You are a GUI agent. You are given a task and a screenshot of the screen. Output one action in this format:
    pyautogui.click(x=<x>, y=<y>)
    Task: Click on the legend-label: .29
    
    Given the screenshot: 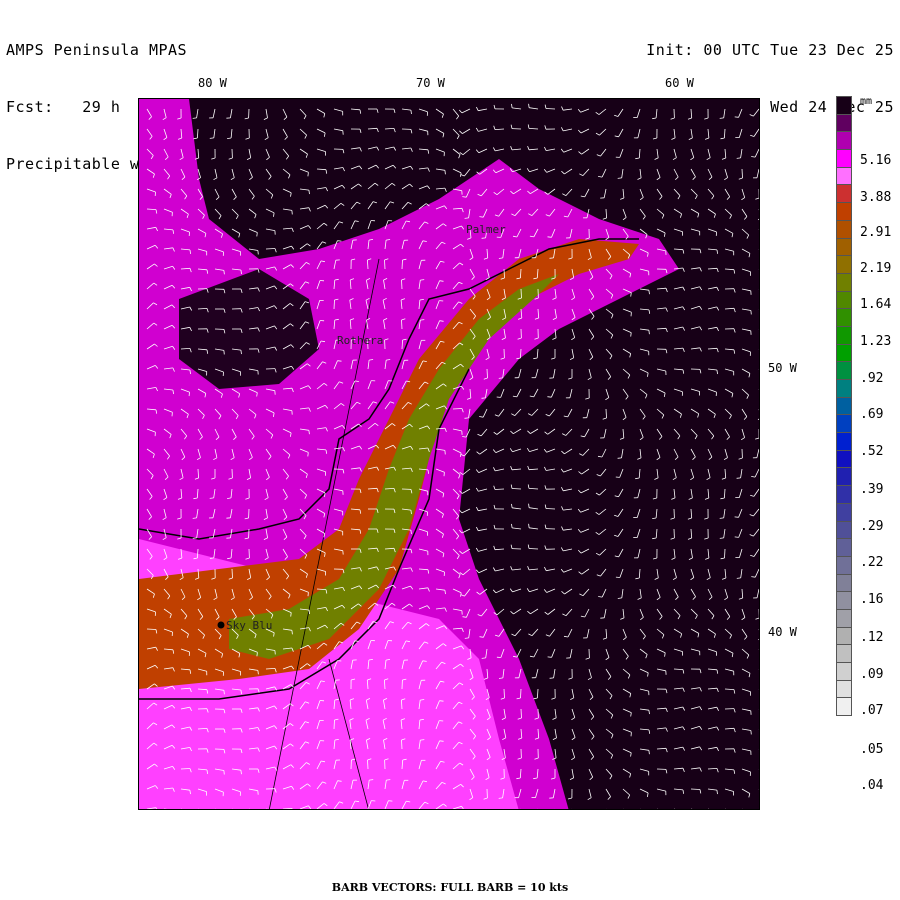 What is the action you would take?
    pyautogui.click(x=872, y=526)
    